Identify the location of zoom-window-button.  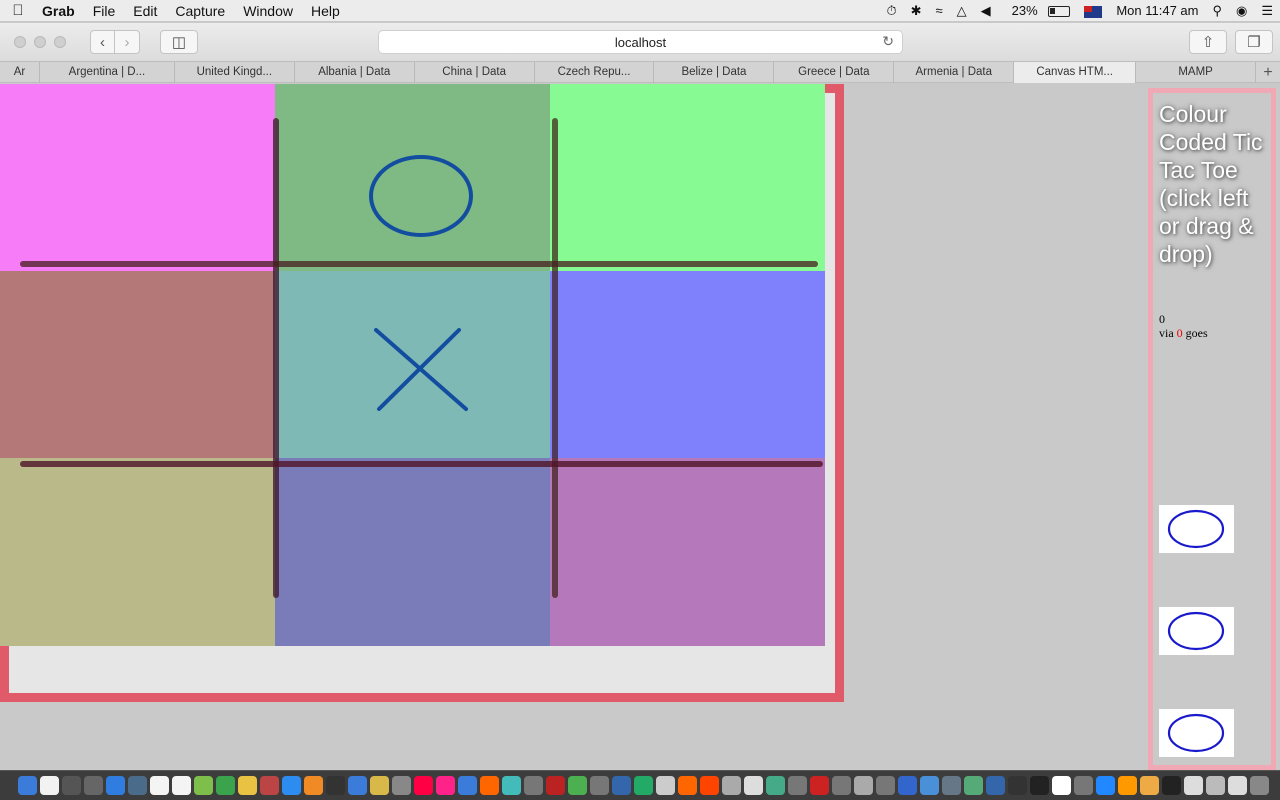
(60, 42).